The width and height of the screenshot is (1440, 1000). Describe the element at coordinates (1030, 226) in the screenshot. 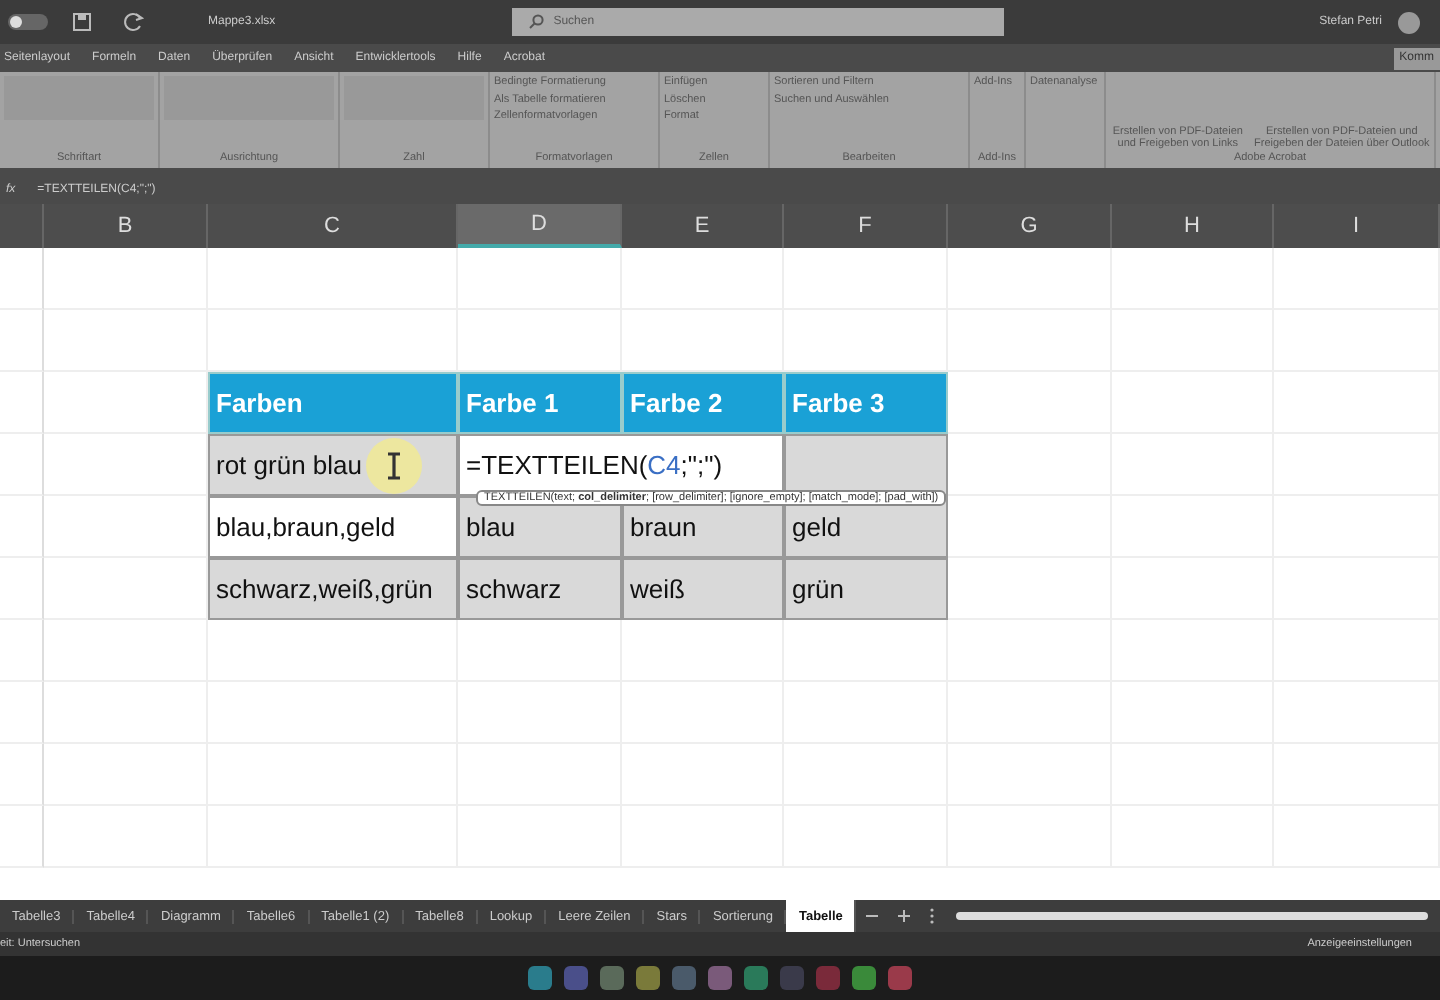

I see `column-header: G` at that location.